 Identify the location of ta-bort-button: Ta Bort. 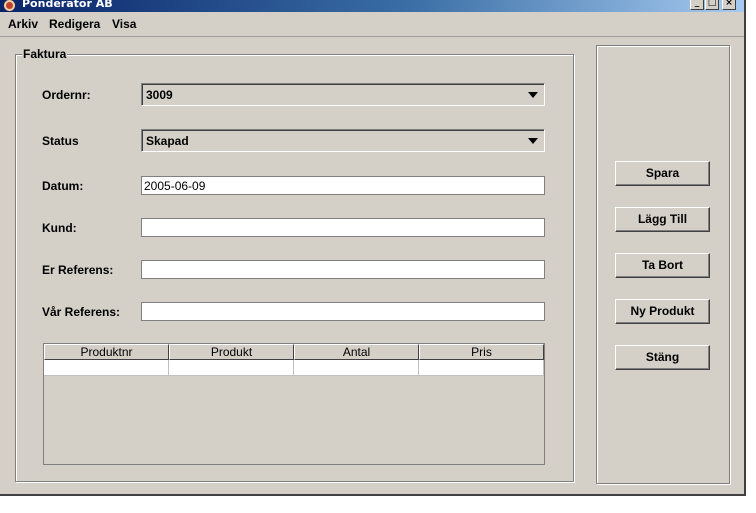
(662, 265).